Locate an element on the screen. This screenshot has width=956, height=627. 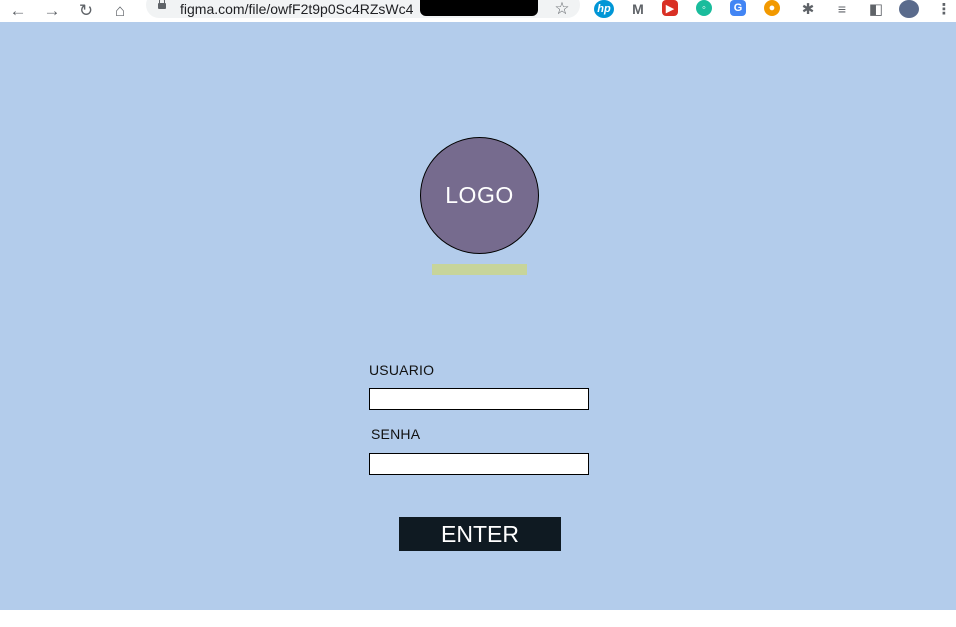
extension-orange-icon: ● is located at coordinates (772, 8).